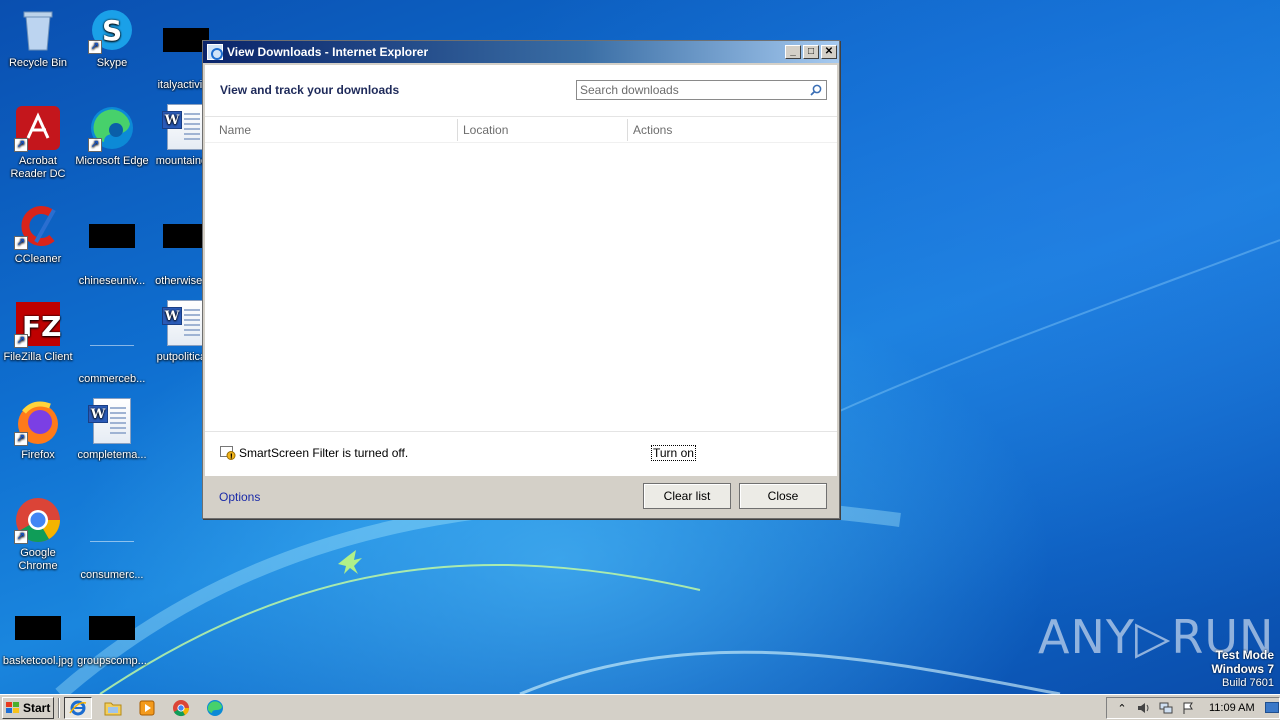  I want to click on column-header-name: Name, so click(235, 130).